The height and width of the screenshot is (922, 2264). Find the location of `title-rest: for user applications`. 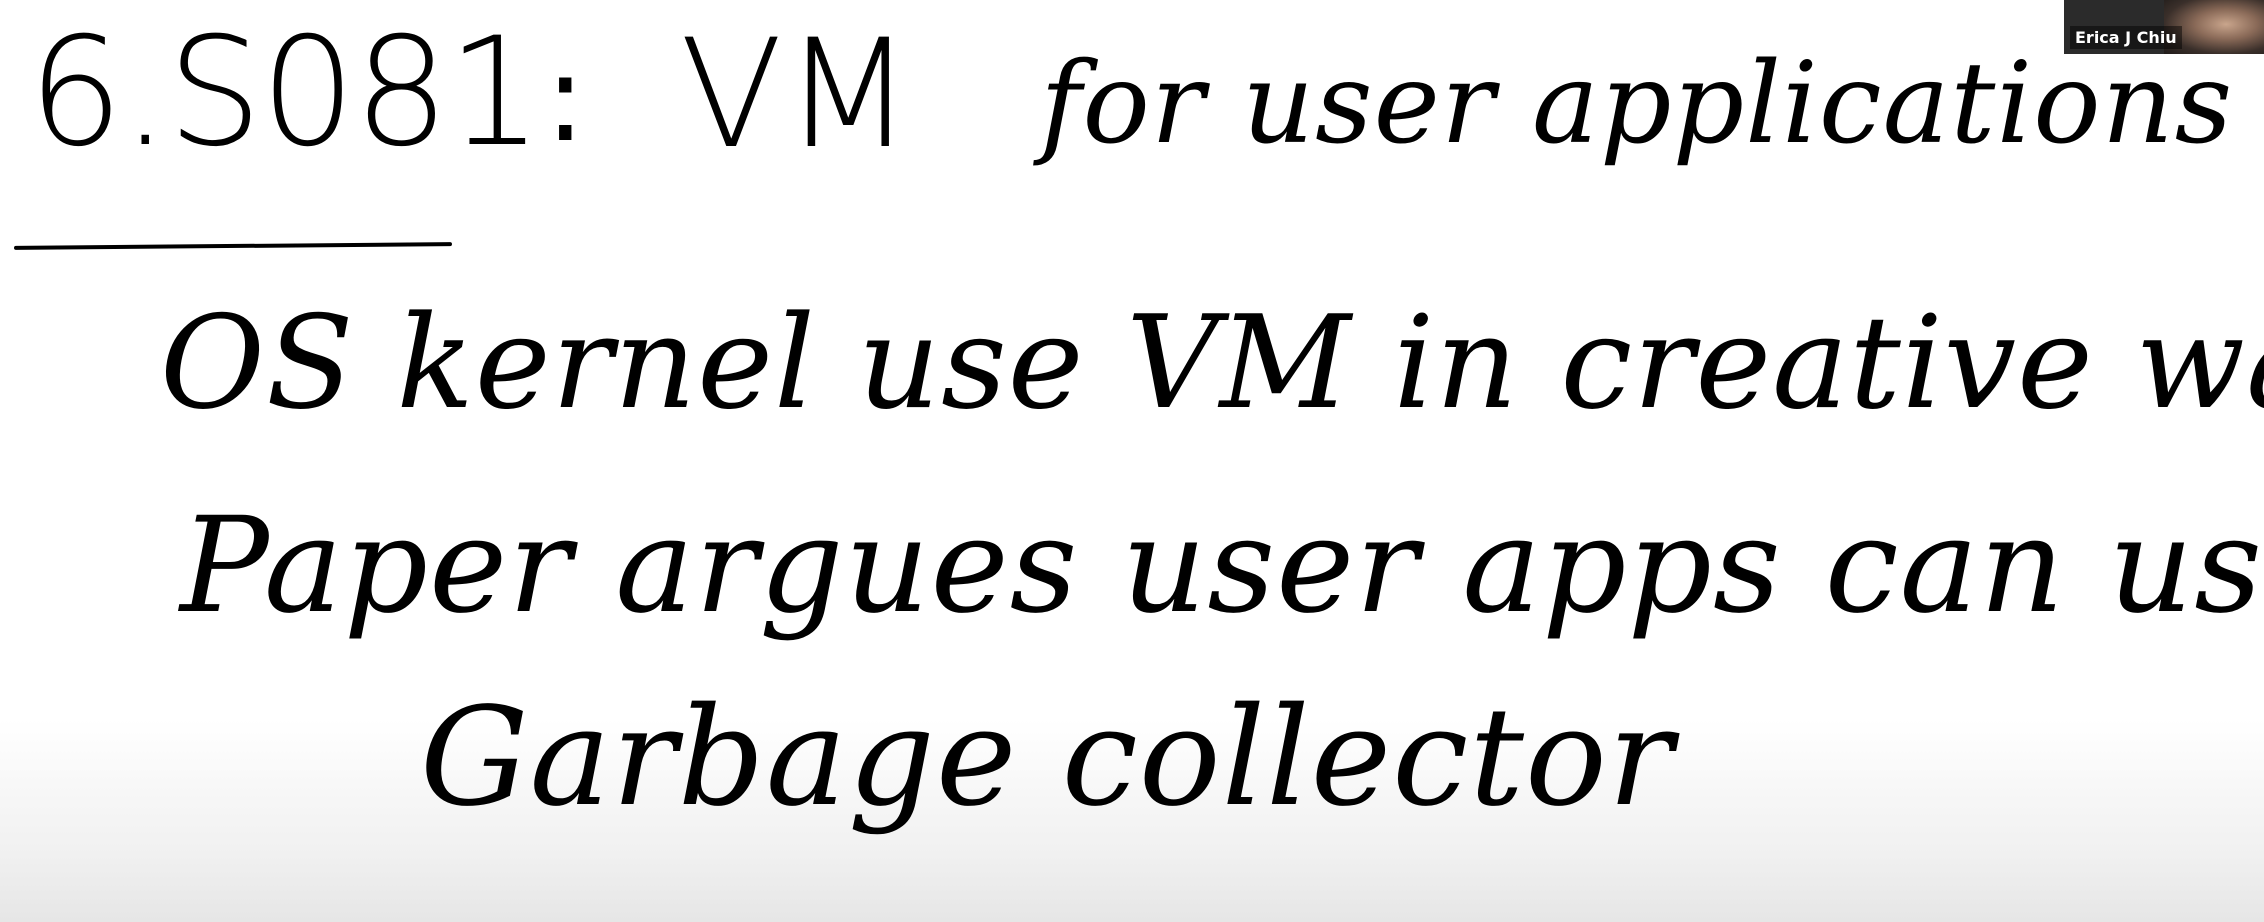

title-rest: for user applications is located at coordinates (1637, 104).